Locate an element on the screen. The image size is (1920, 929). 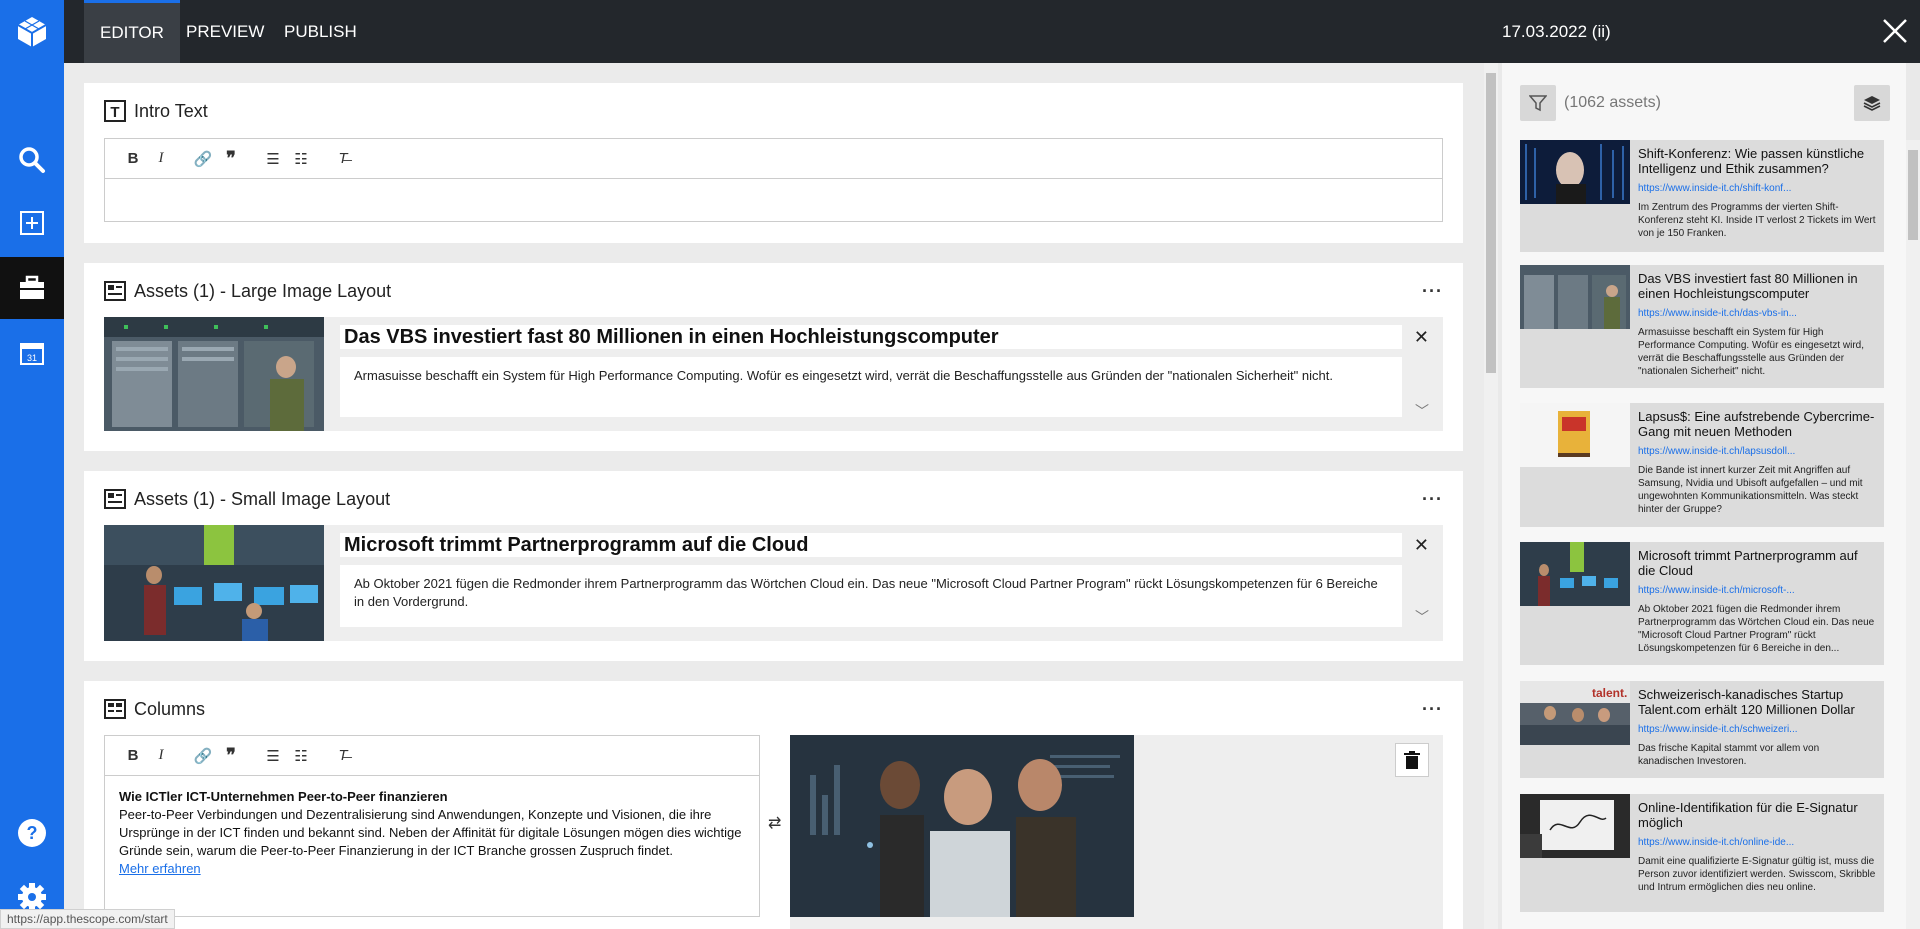
layout-block-icon is located at coordinates (115, 291).